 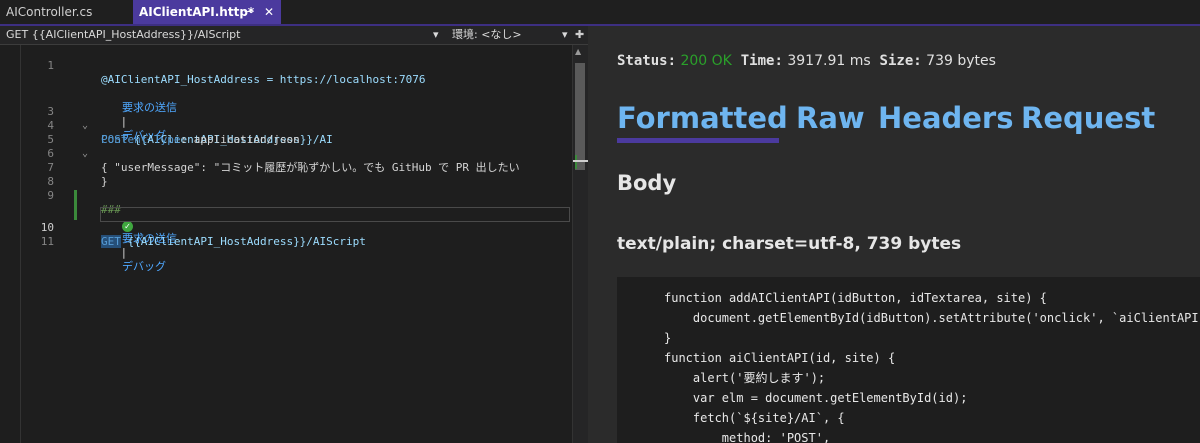 I want to click on code-line, so click(x=285, y=66).